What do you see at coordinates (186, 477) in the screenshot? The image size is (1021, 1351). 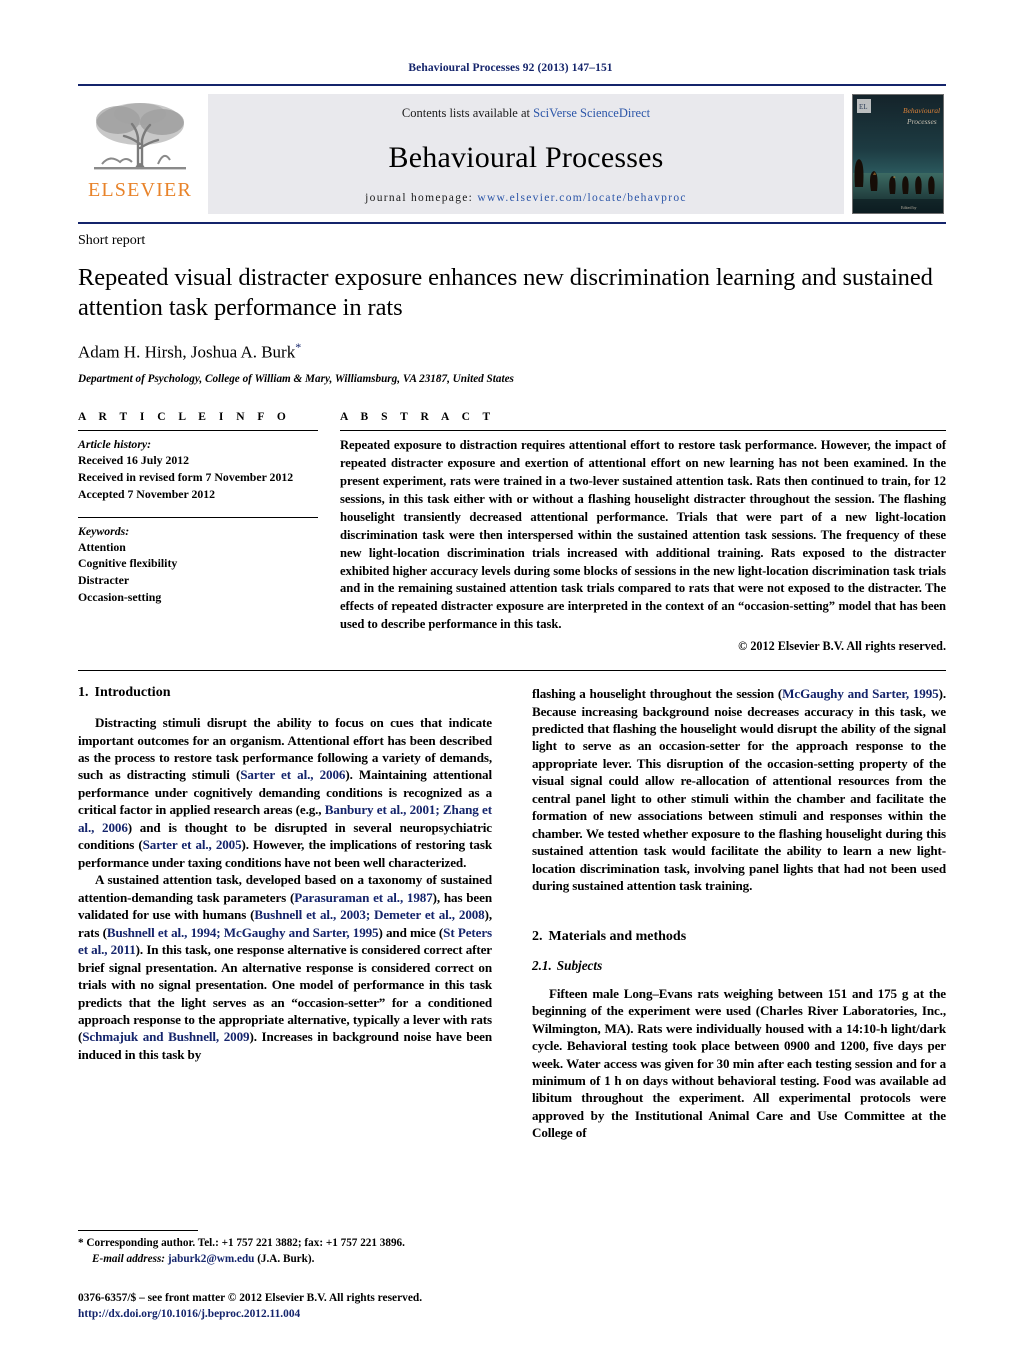 I see `history-revised: Received in revised form 7 November 2012` at bounding box center [186, 477].